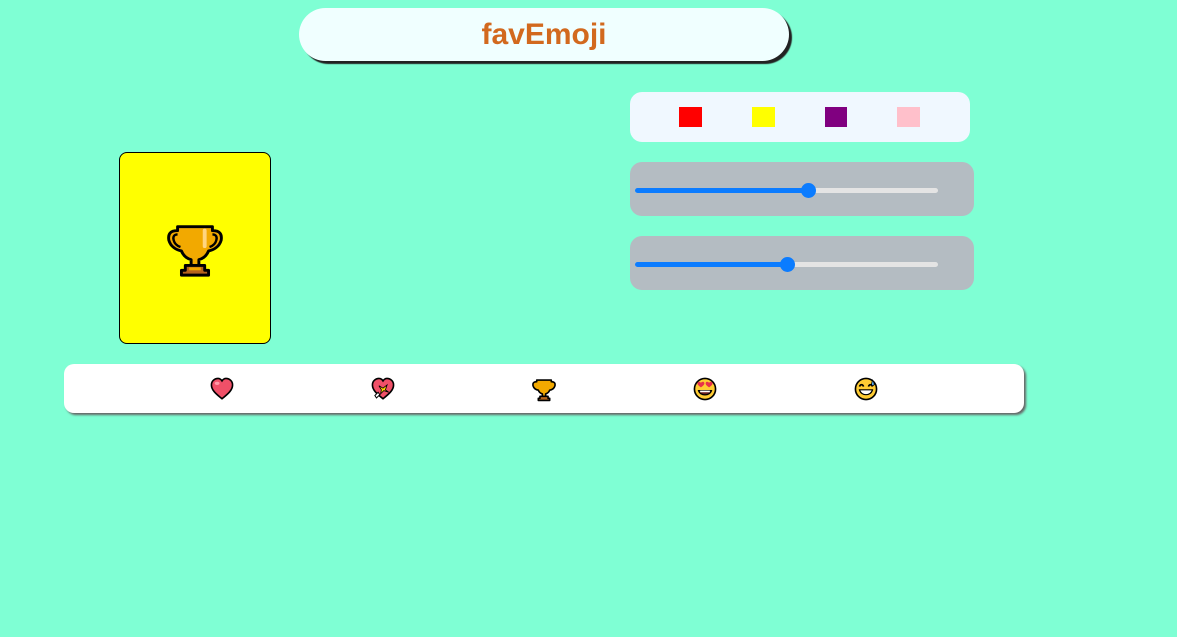  I want to click on emoji-selector-bar, so click(544, 388).